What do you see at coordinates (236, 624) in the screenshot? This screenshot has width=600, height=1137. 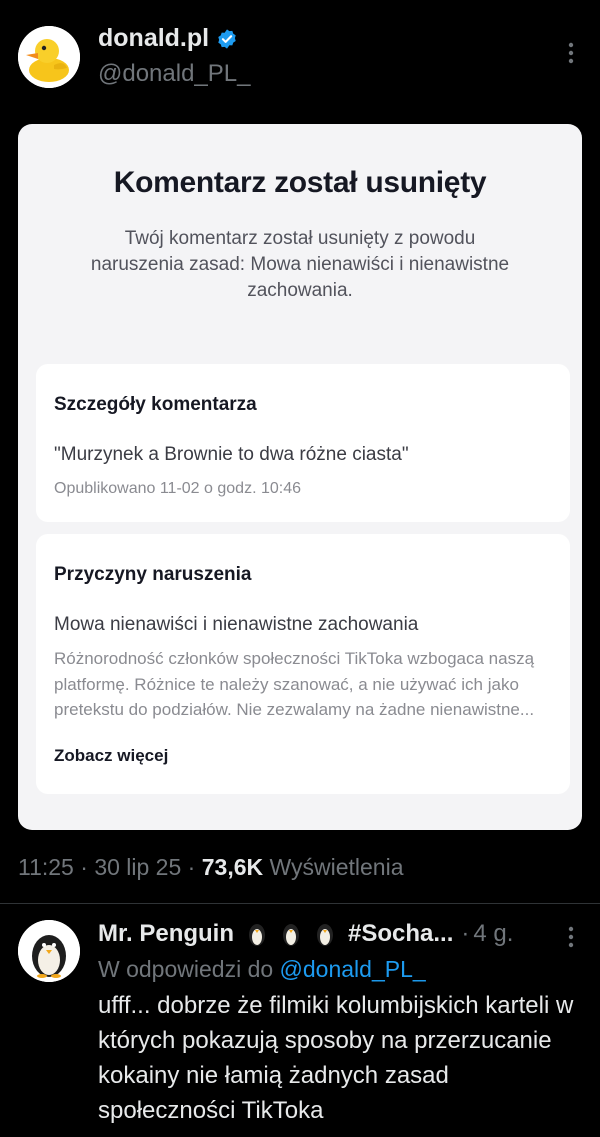 I see `reason-title: Mowa nienawiści i nienawistne zachowania` at bounding box center [236, 624].